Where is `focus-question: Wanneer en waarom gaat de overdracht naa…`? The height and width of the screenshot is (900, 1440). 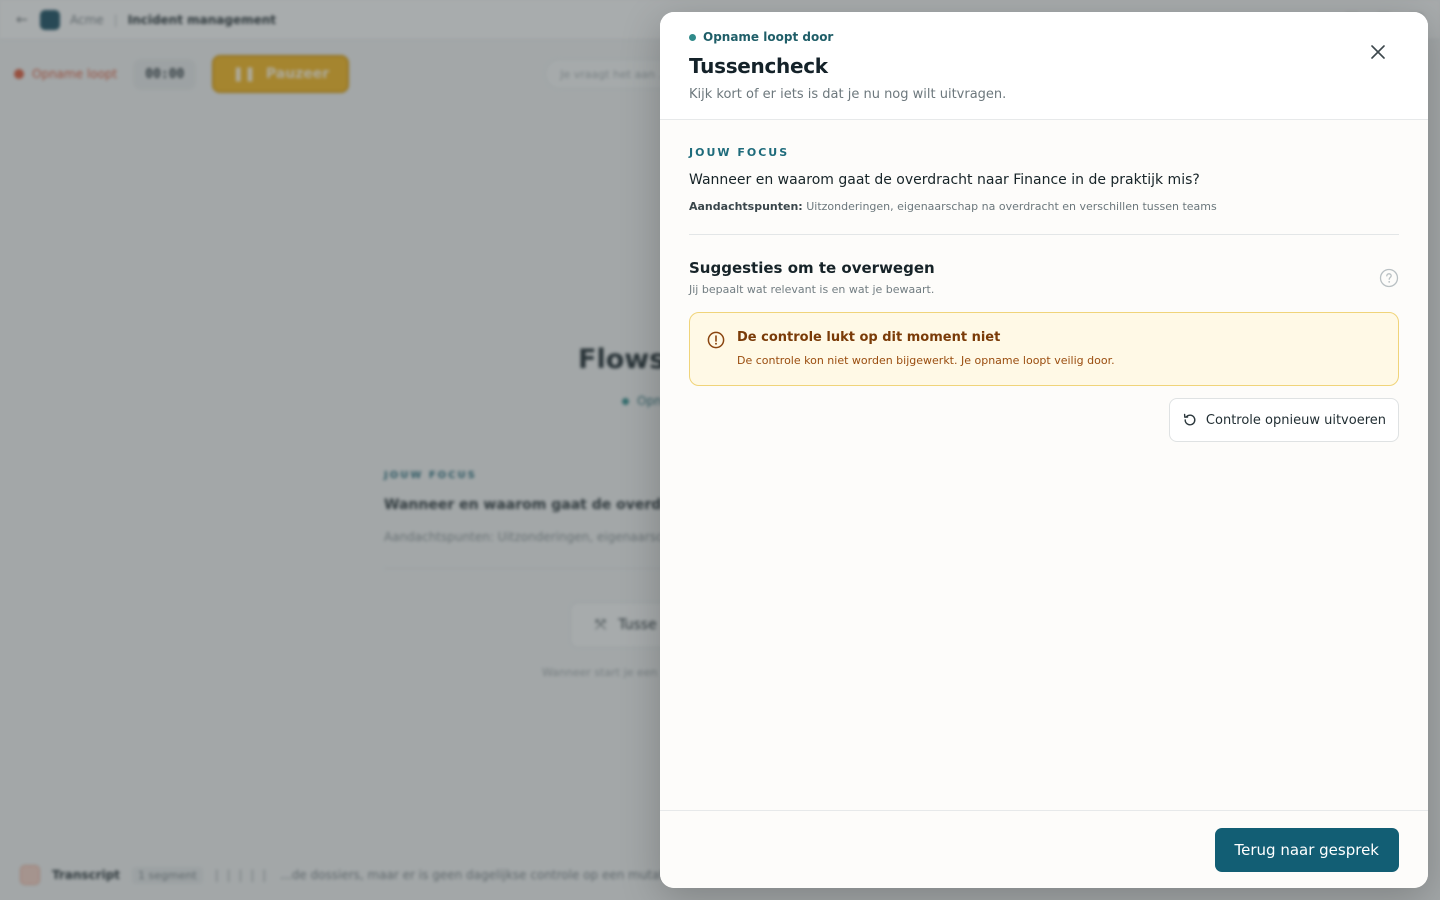
focus-question: Wanneer en waarom gaat de overdracht naa… is located at coordinates (944, 180).